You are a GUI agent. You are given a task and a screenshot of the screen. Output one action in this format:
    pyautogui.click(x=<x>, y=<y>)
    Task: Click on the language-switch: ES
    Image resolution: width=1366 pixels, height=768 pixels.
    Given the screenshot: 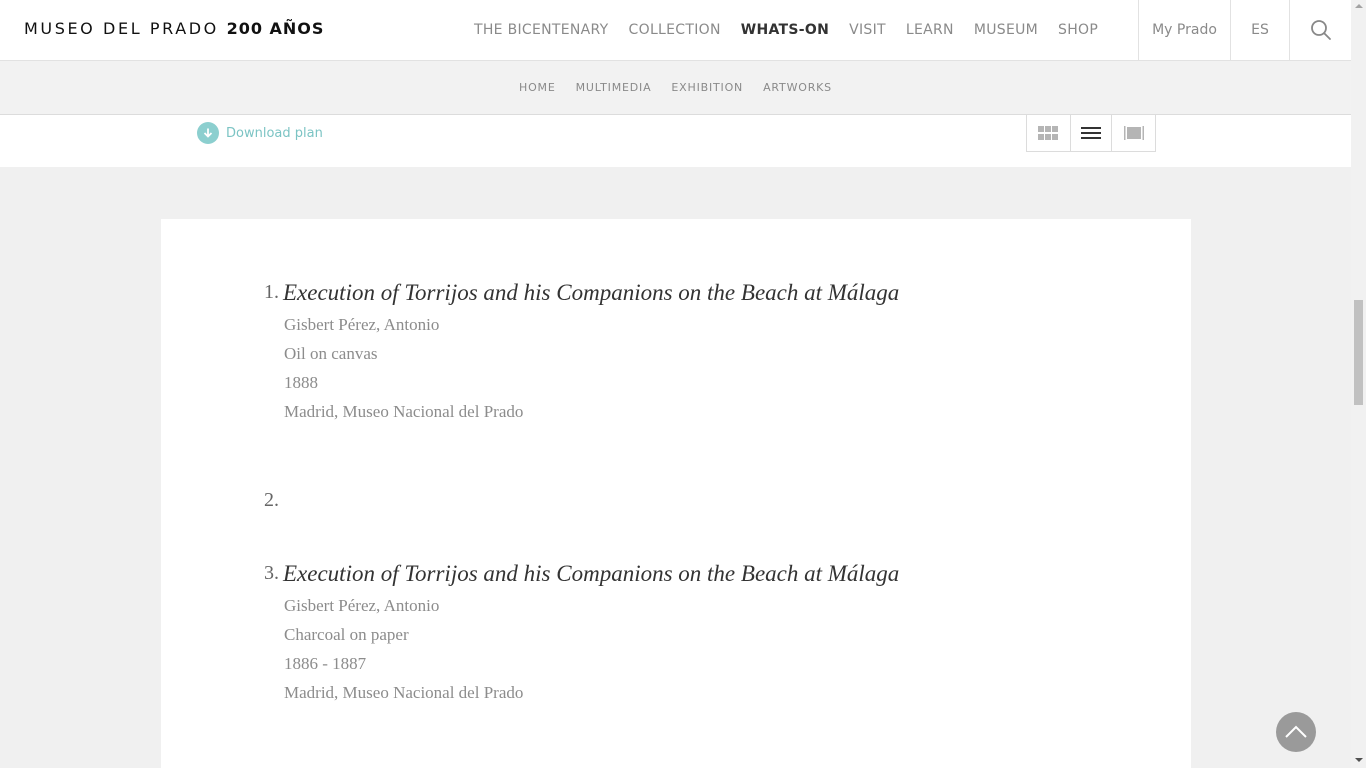 What is the action you would take?
    pyautogui.click(x=1259, y=30)
    